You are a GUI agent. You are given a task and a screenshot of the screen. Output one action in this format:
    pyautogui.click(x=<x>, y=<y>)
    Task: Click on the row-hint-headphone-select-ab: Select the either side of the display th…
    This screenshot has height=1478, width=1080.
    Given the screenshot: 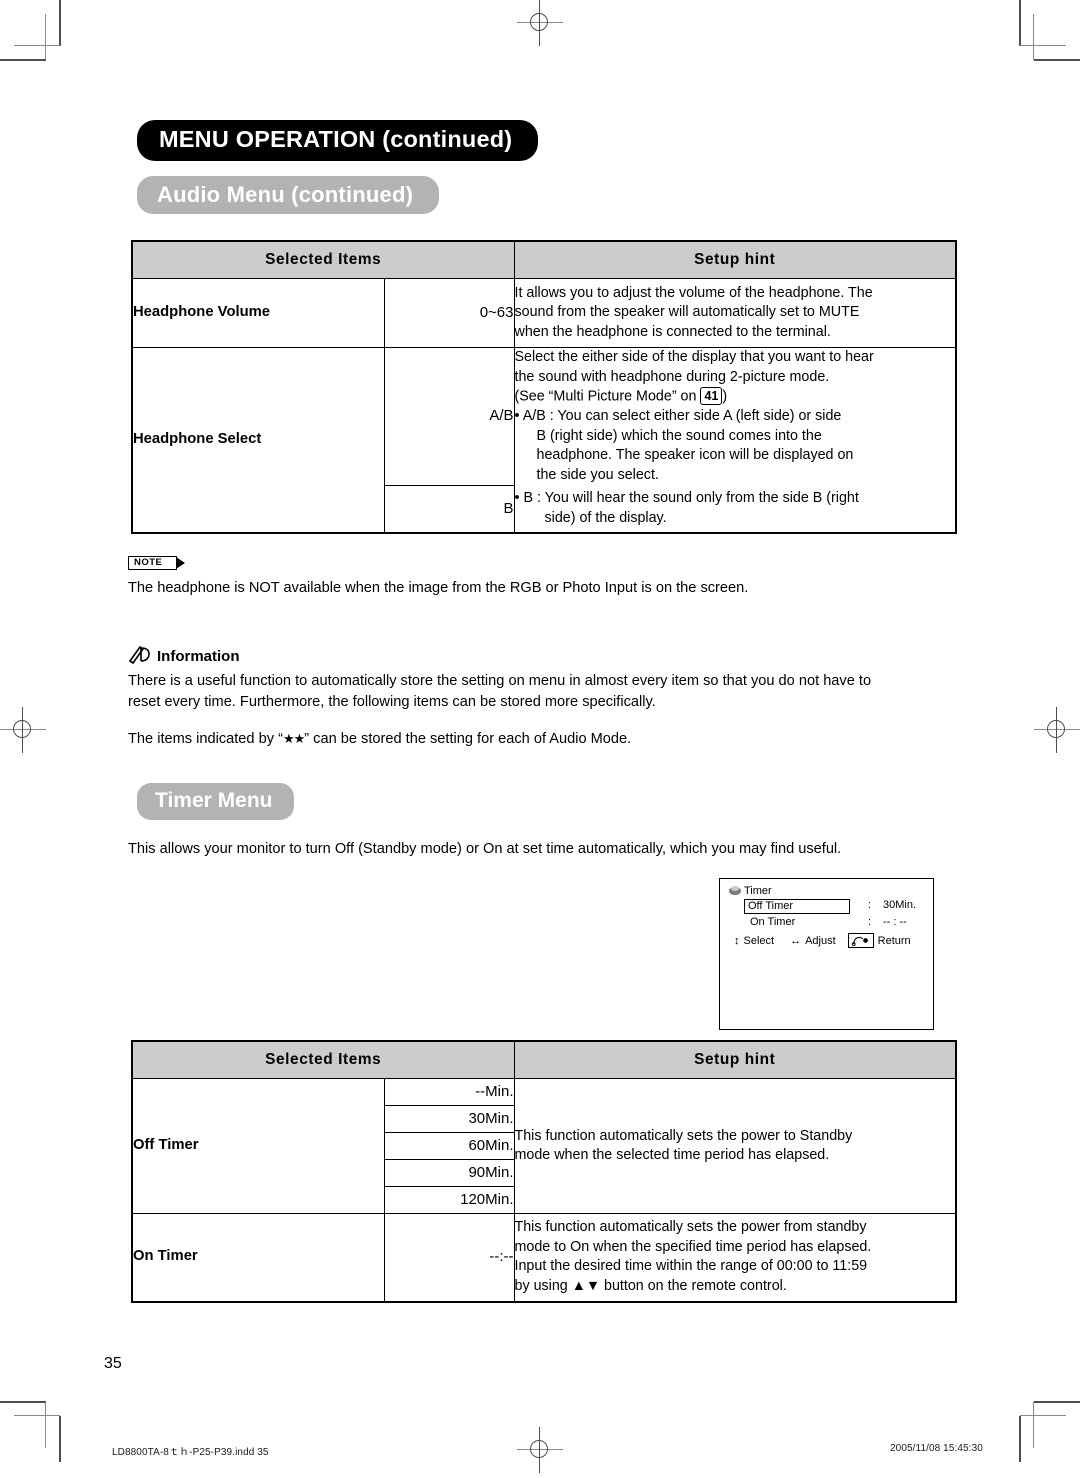 What is the action you would take?
    pyautogui.click(x=735, y=416)
    